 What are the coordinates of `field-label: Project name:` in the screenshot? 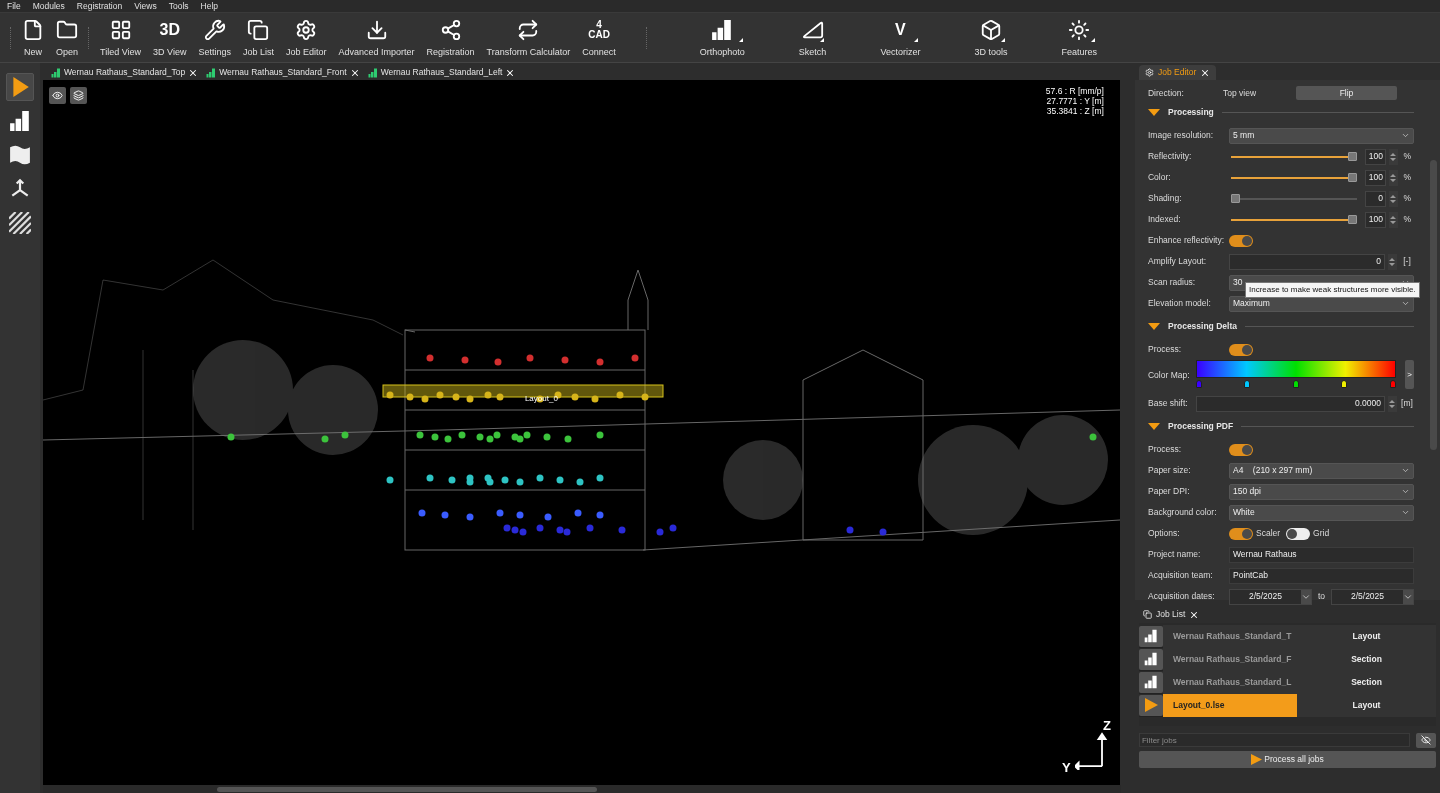 It's located at (1175, 554).